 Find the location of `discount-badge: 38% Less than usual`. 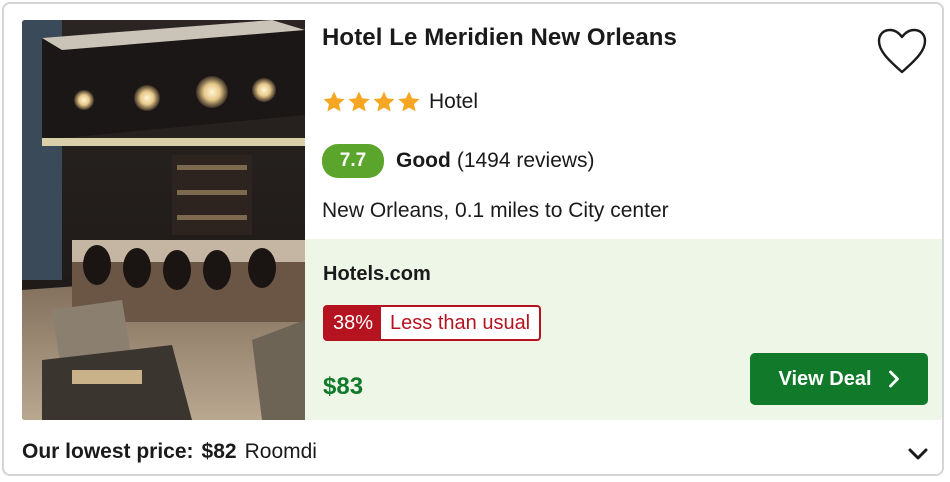

discount-badge: 38% Less than usual is located at coordinates (432, 323).